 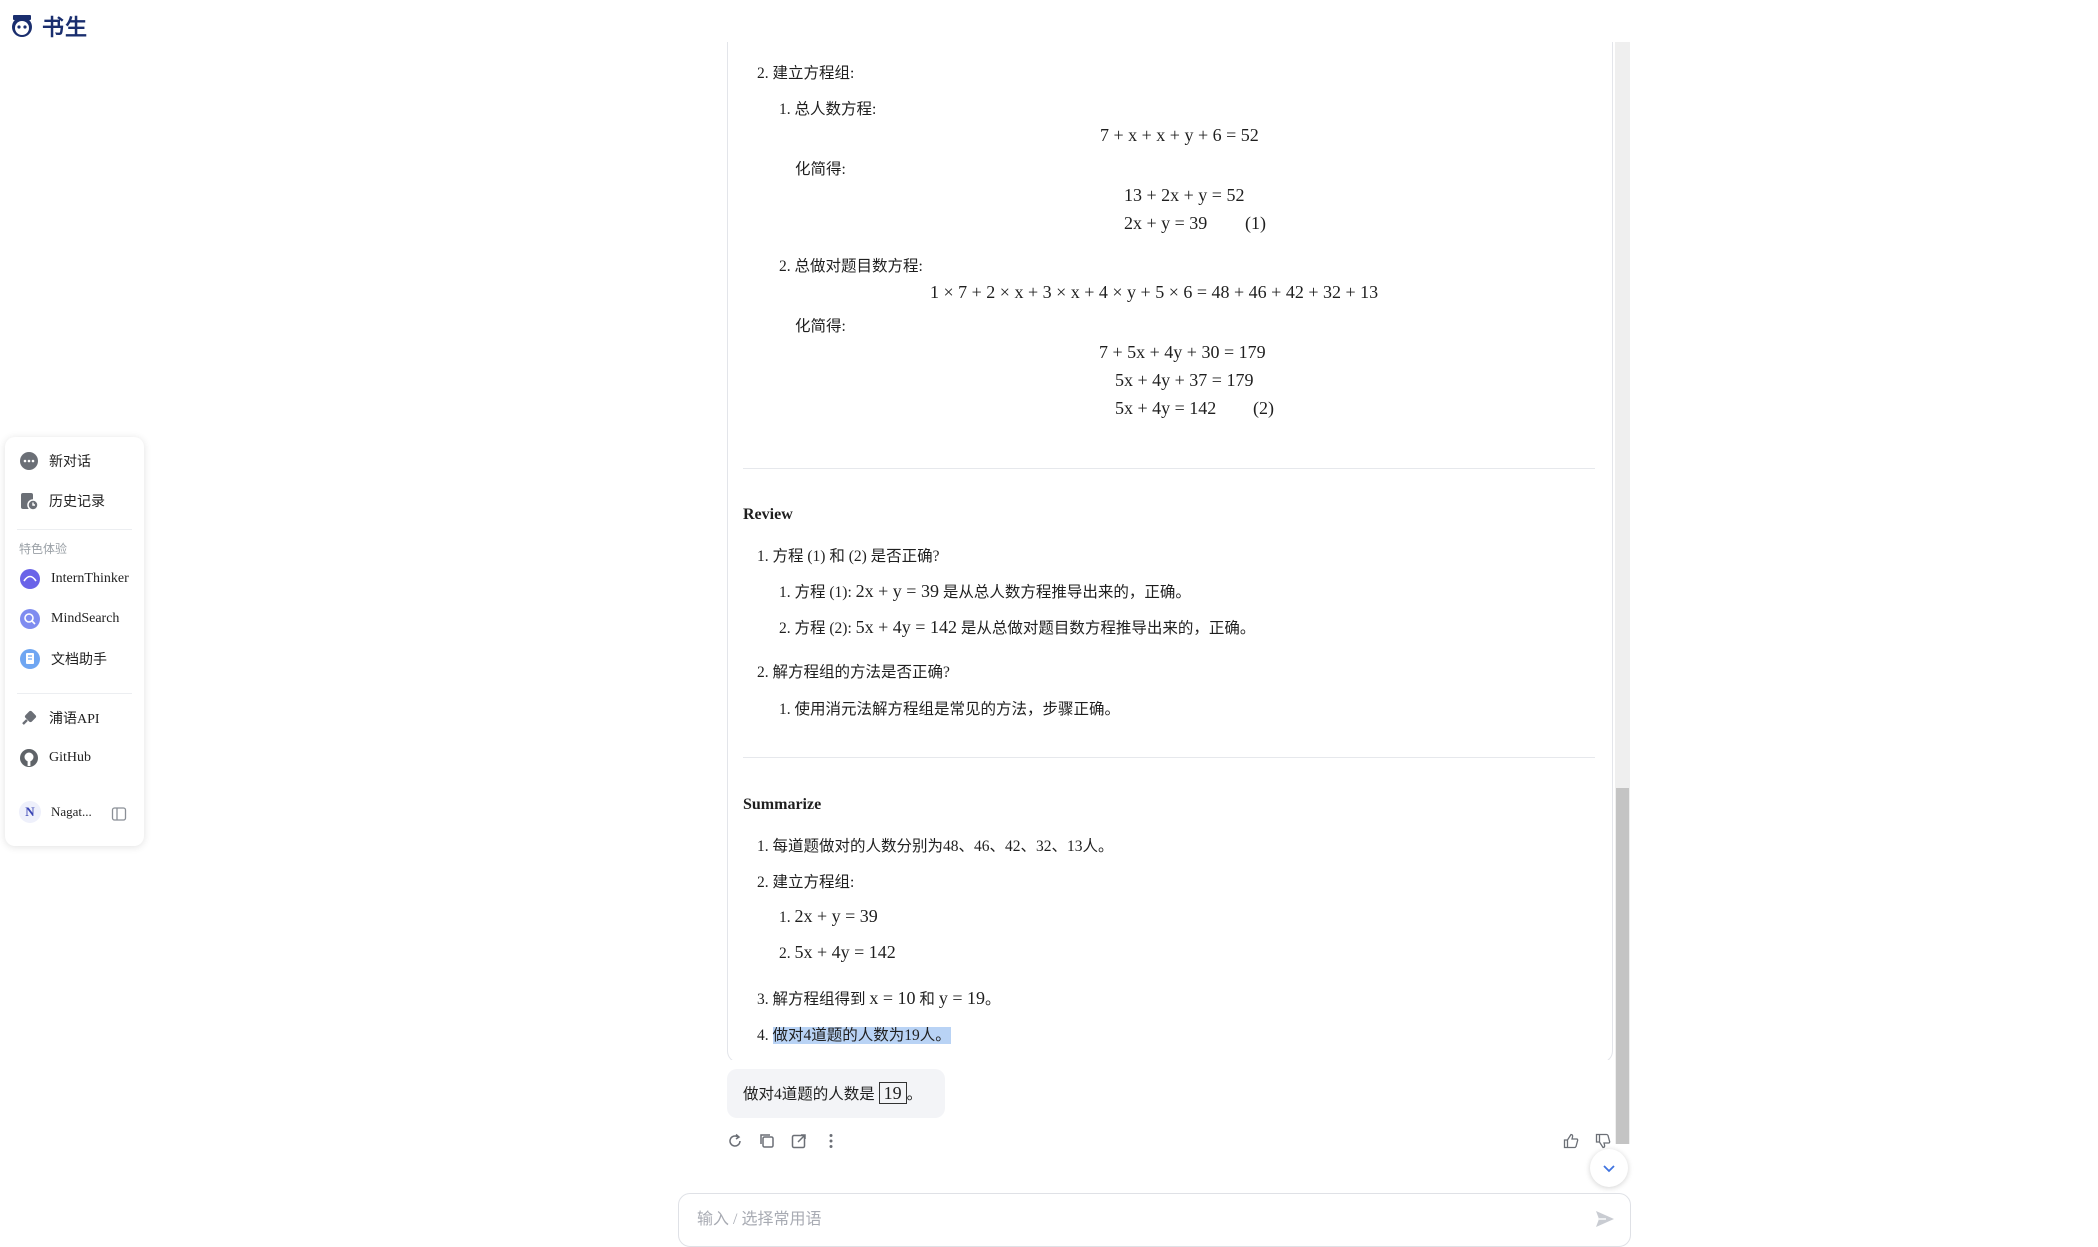 I want to click on summary-equation-2: 2. 5x + 4y = 142, so click(x=837, y=952).